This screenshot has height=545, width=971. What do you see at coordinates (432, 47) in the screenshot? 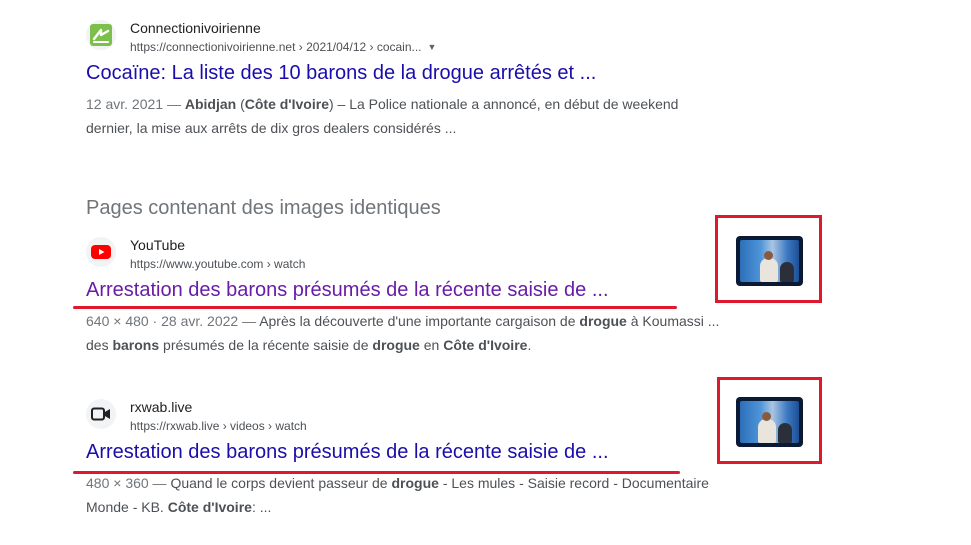
I see `chevron-down-icon: ▼` at bounding box center [432, 47].